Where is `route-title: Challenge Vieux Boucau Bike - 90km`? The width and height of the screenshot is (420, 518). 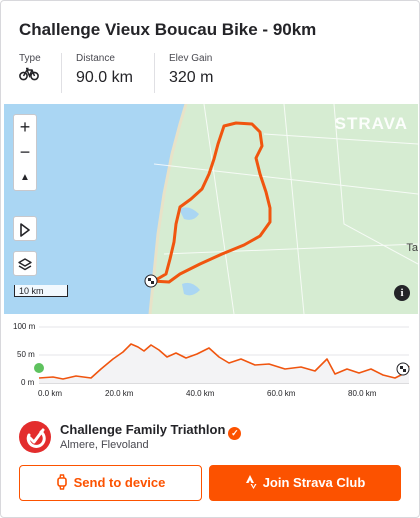
route-title: Challenge Vieux Boucau Bike - 90km is located at coordinates (168, 29).